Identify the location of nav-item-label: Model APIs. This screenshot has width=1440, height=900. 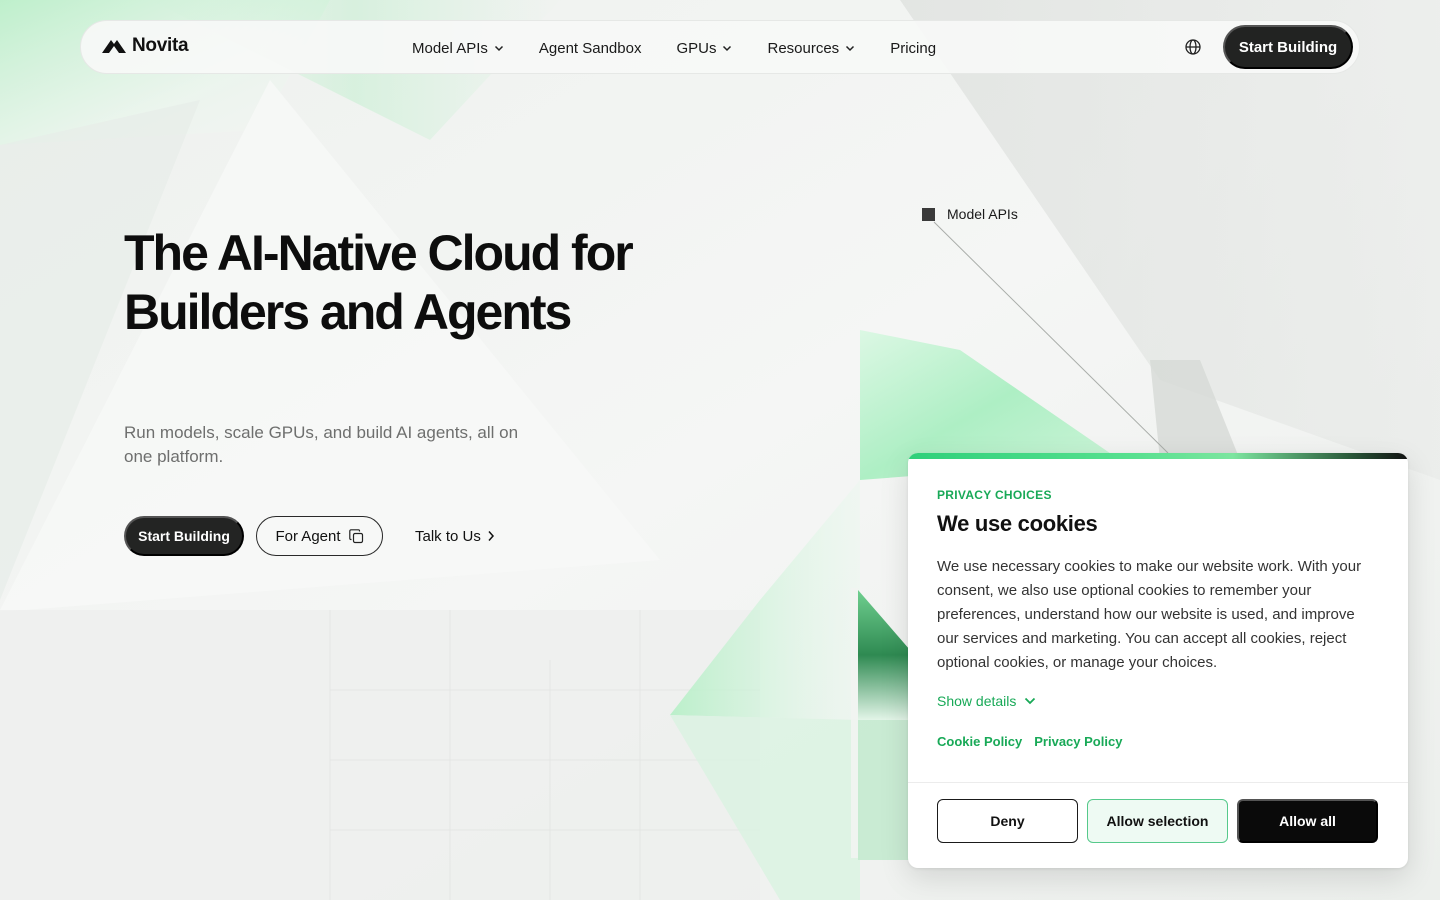
(450, 48).